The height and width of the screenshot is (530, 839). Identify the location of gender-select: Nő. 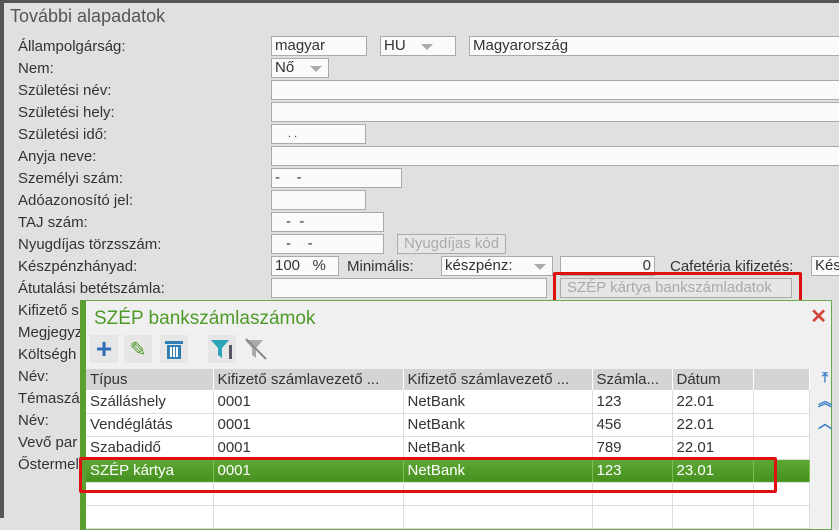
(300, 68).